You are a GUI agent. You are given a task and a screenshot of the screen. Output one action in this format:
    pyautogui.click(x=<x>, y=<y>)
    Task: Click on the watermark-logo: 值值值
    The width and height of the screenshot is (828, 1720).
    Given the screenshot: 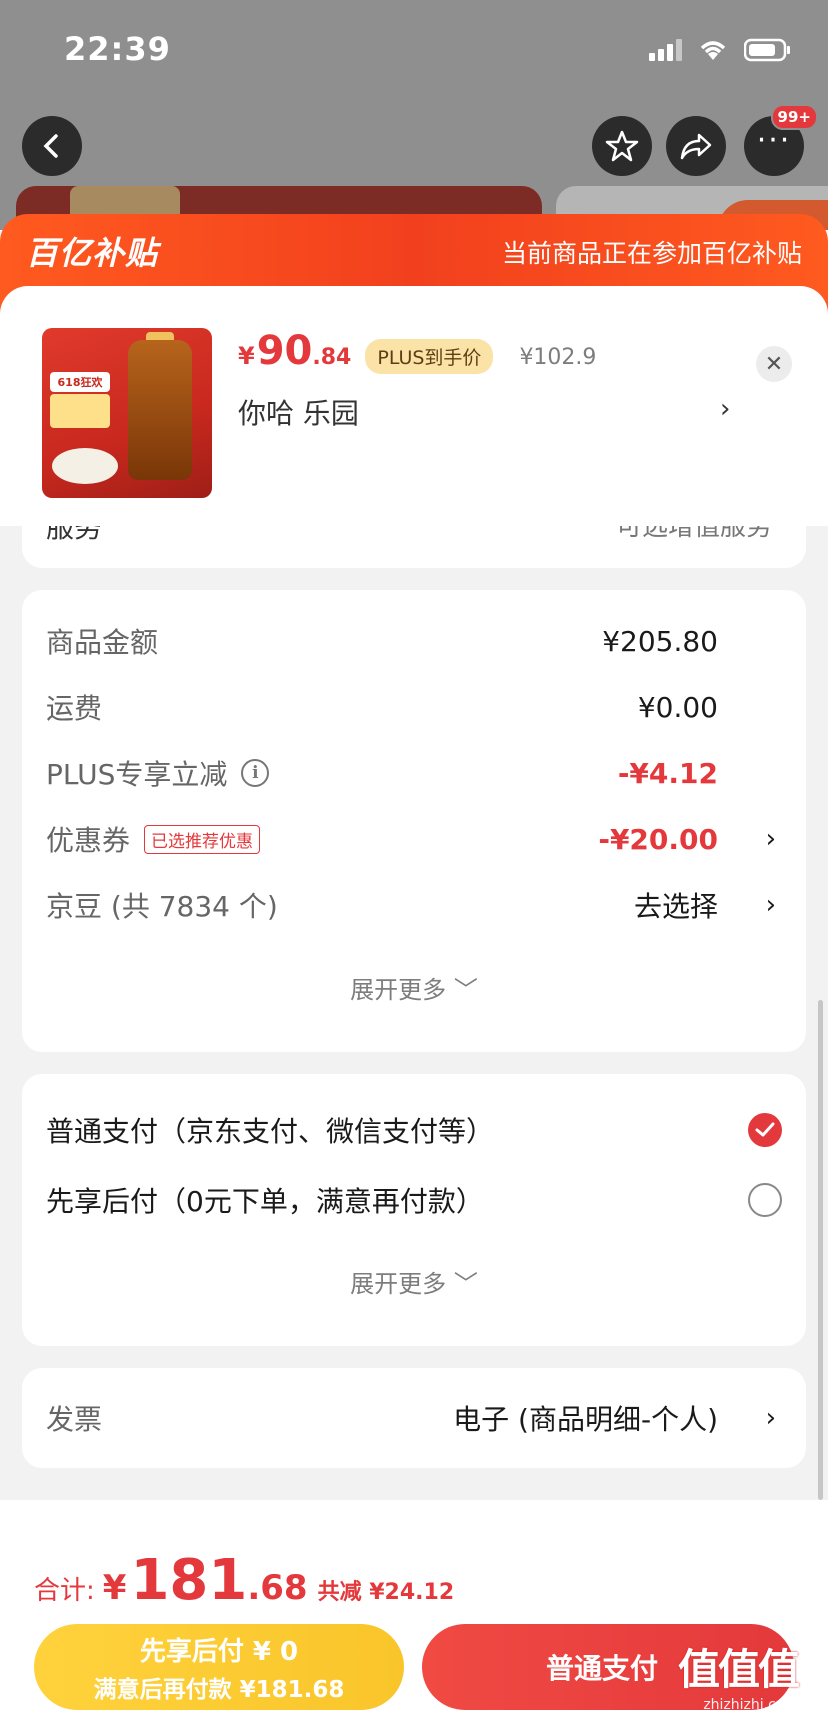 What is the action you would take?
    pyautogui.click(x=738, y=1669)
    